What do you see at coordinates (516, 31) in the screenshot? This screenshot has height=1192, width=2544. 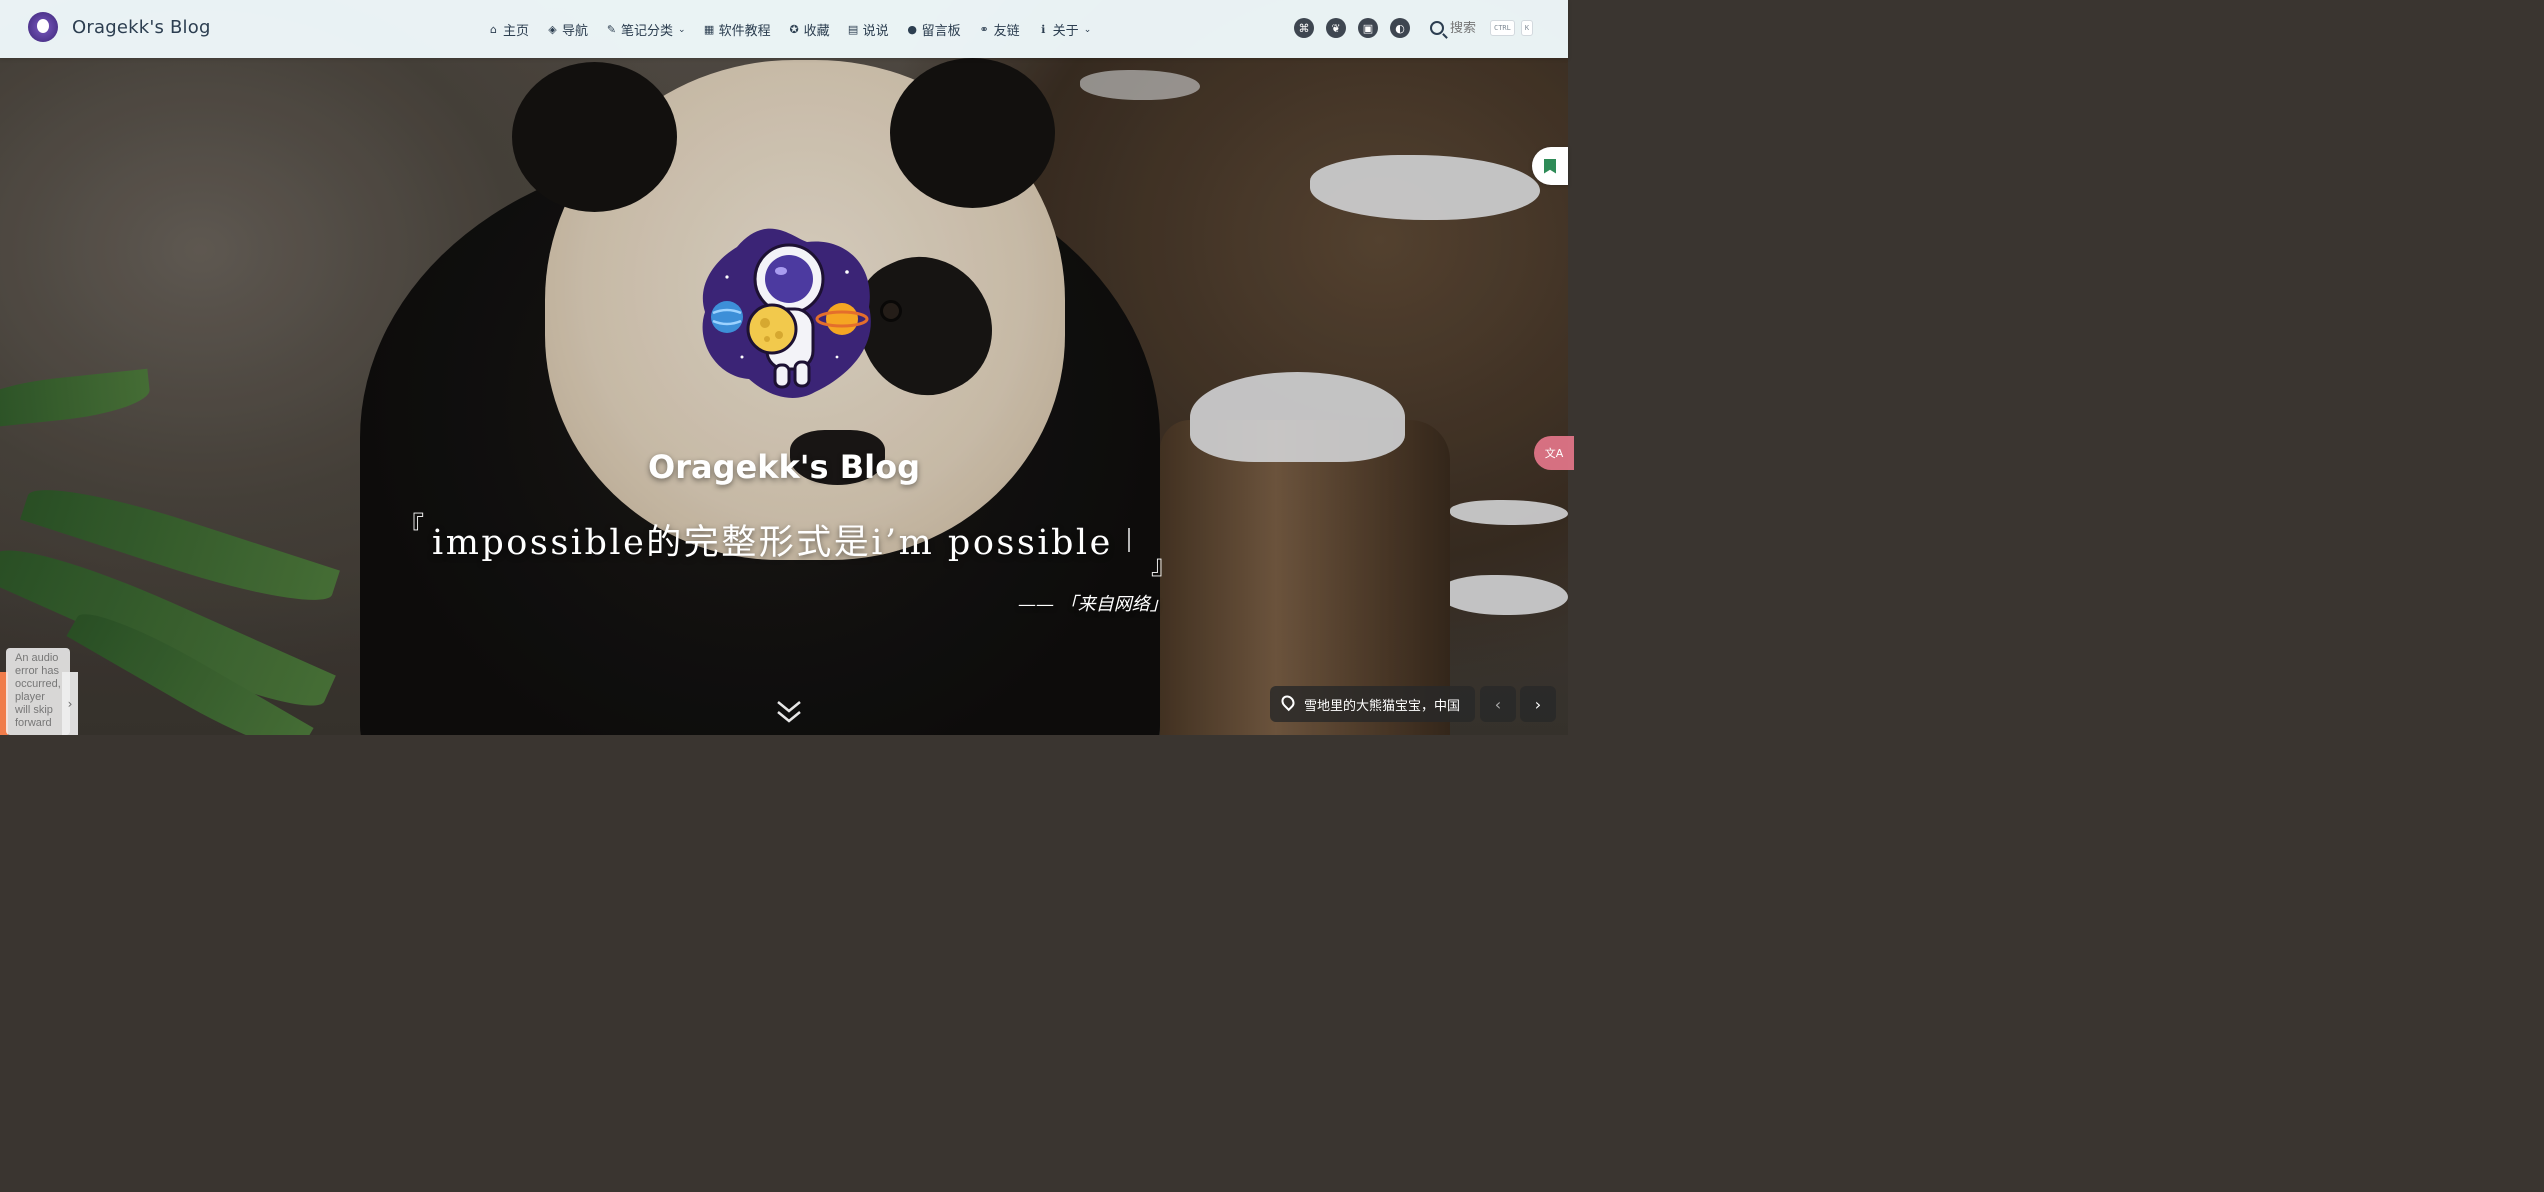 I see `menu-item-label: 主页` at bounding box center [516, 31].